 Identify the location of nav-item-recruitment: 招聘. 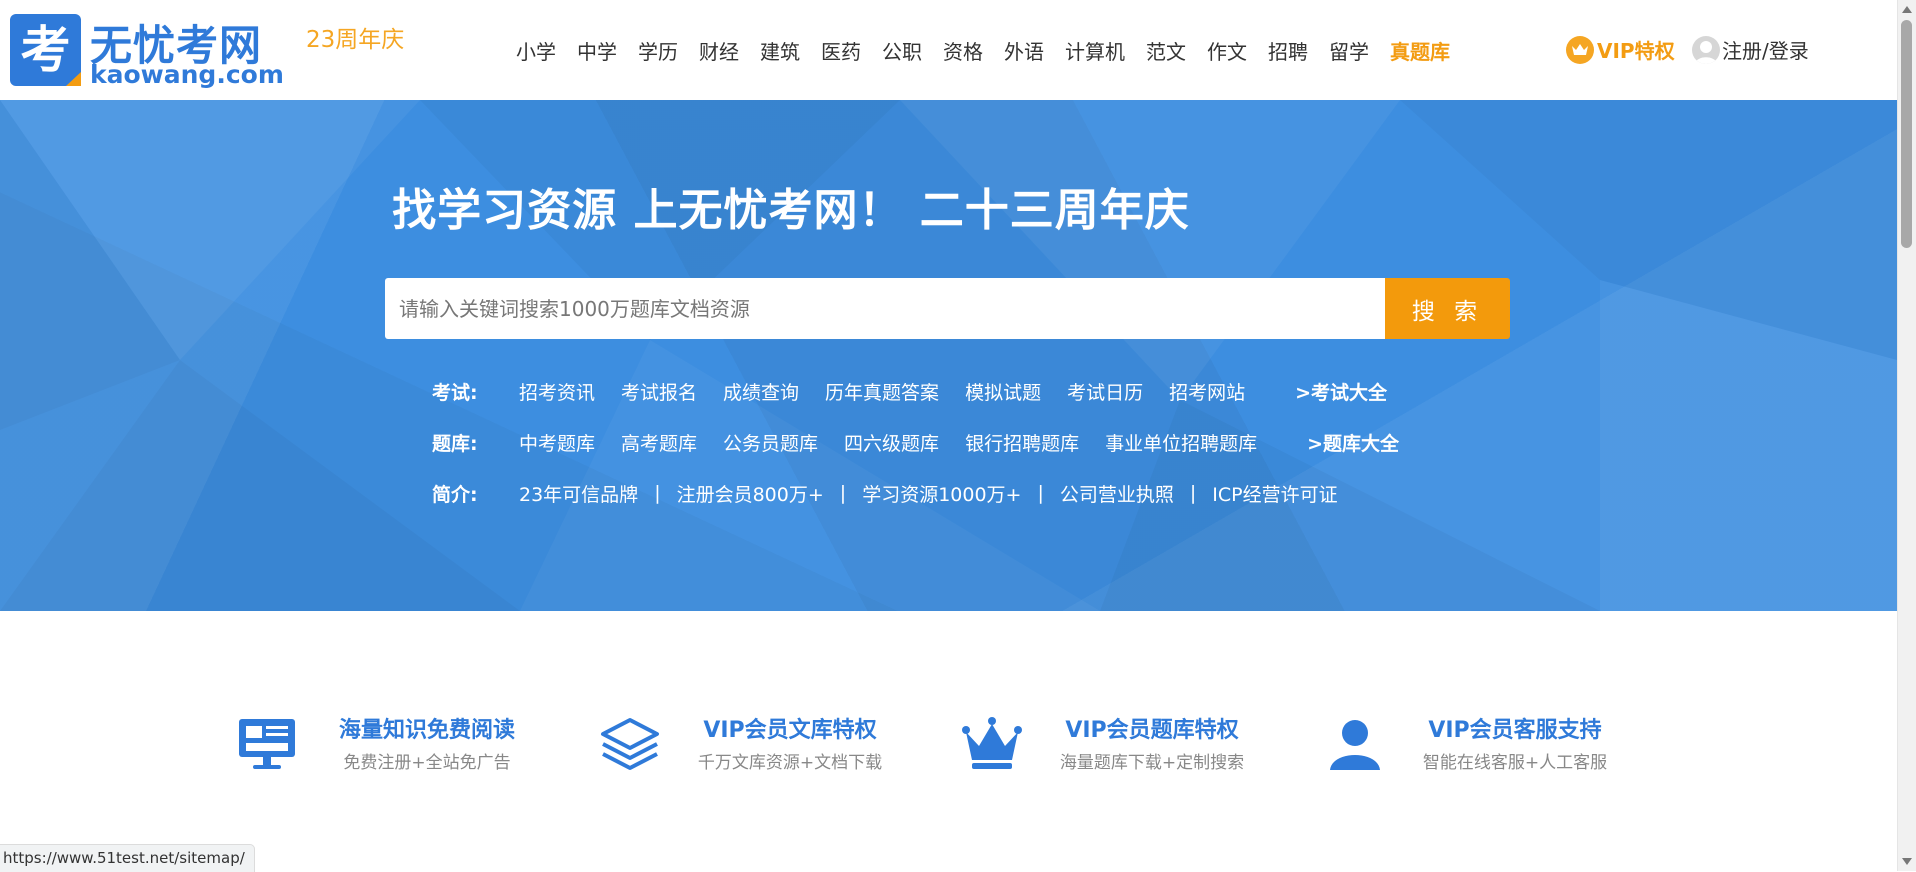
(1288, 50).